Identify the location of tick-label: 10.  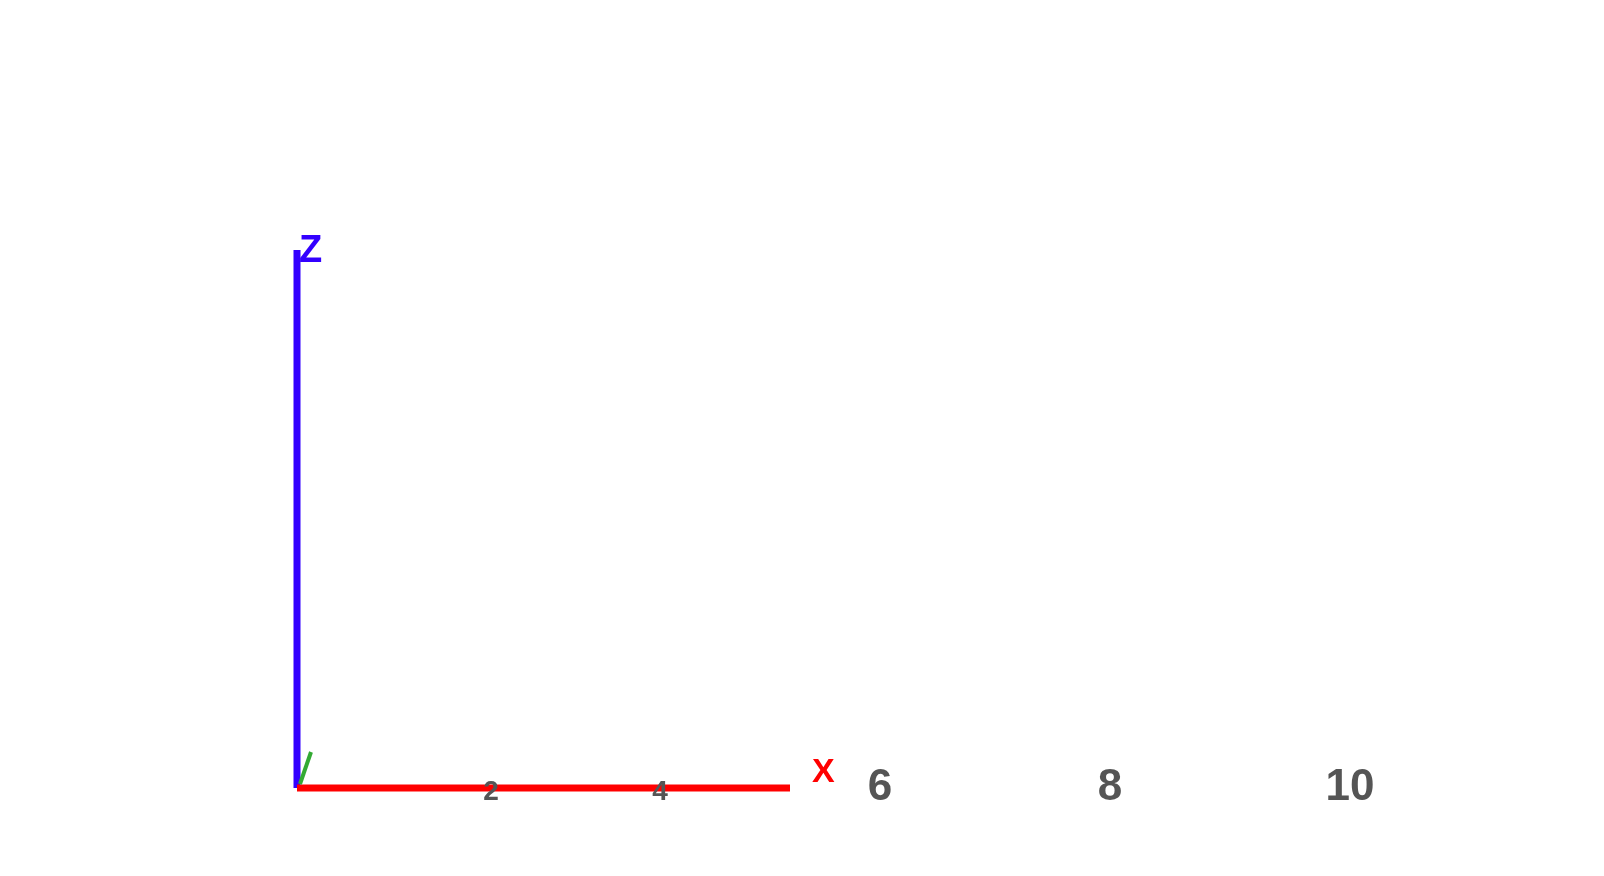
(1350, 784).